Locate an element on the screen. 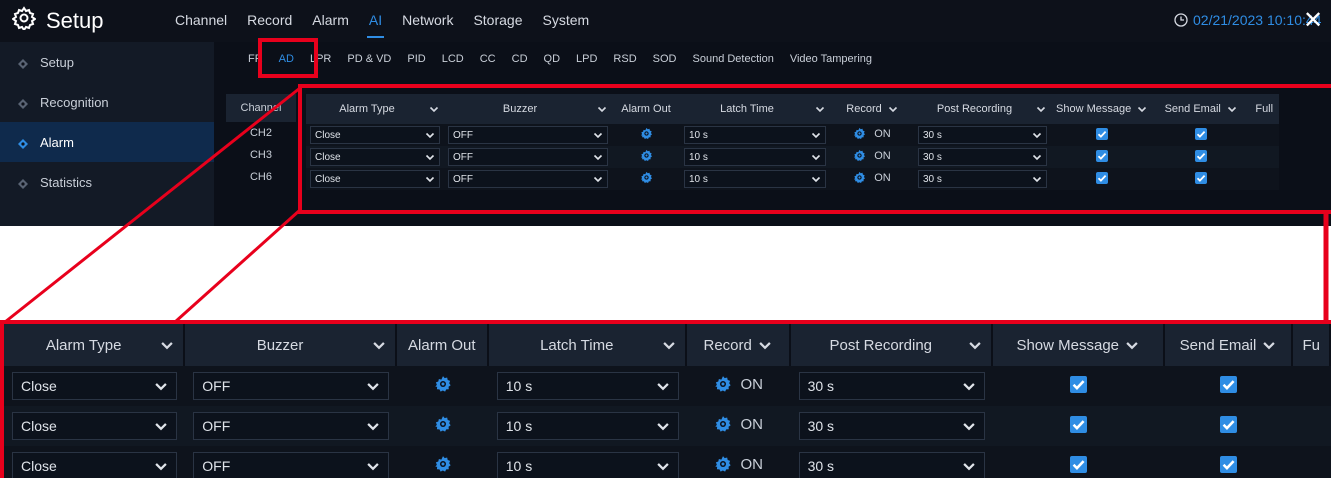 Image resolution: width=1331 pixels, height=478 pixels. header-record: Record is located at coordinates (738, 345).